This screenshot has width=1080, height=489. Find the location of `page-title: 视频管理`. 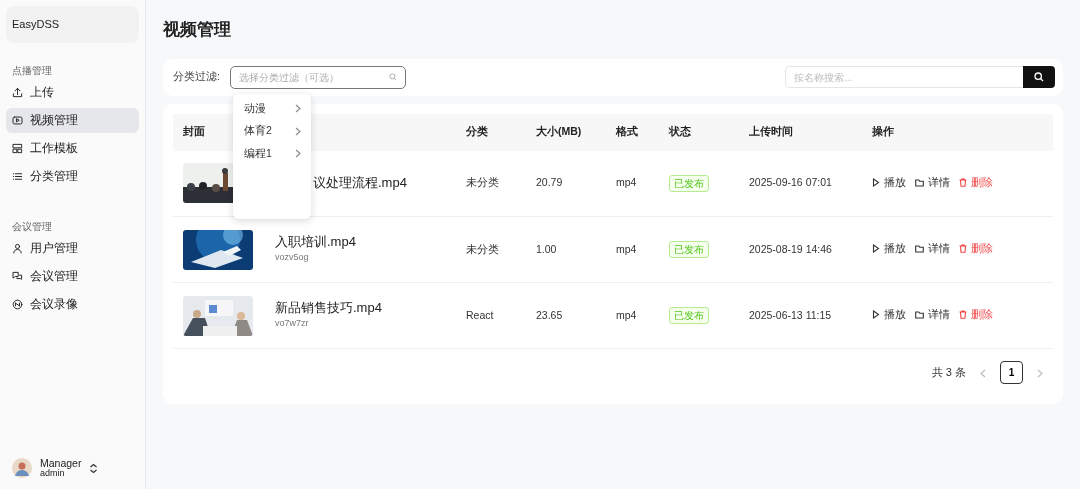

page-title: 视频管理 is located at coordinates (197, 30).